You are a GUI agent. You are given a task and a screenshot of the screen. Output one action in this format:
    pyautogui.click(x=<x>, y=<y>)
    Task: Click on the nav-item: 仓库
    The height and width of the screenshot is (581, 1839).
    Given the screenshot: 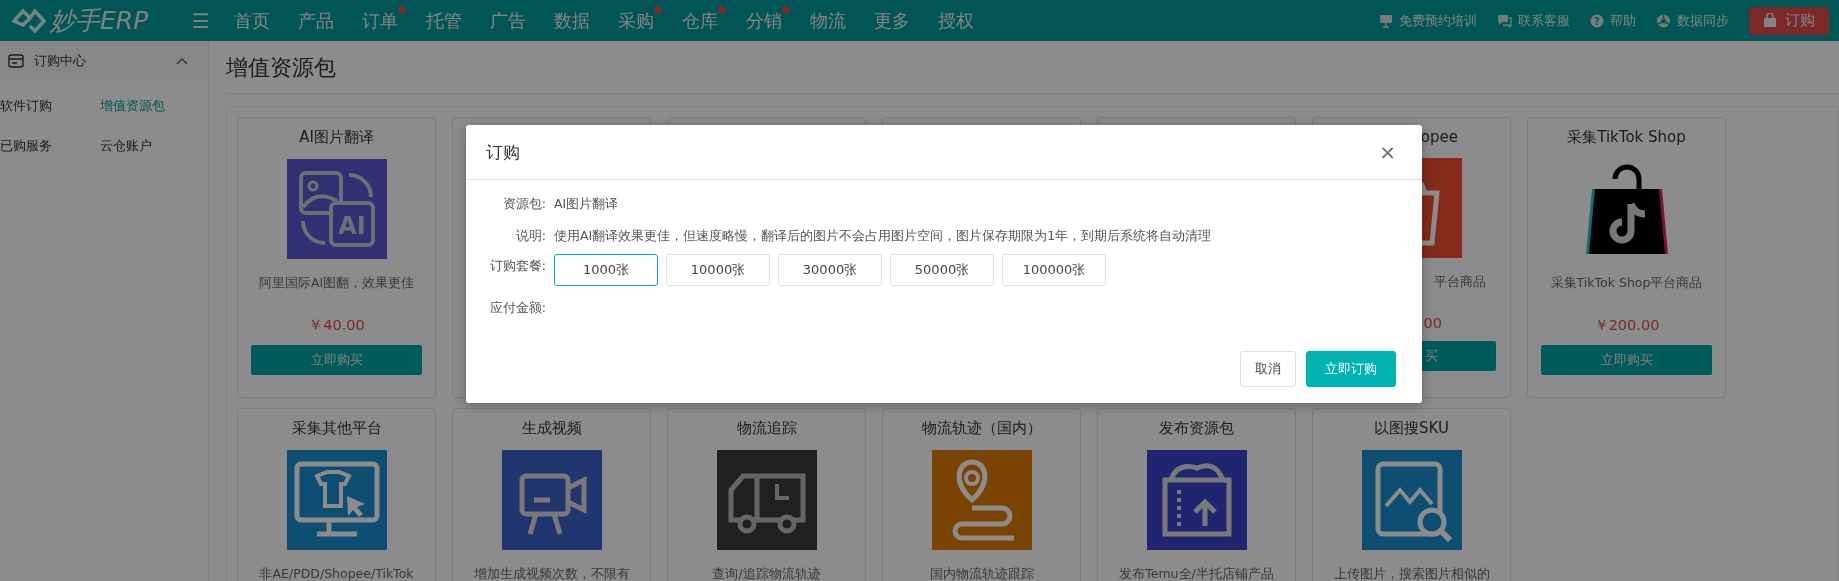 What is the action you would take?
    pyautogui.click(x=699, y=20)
    